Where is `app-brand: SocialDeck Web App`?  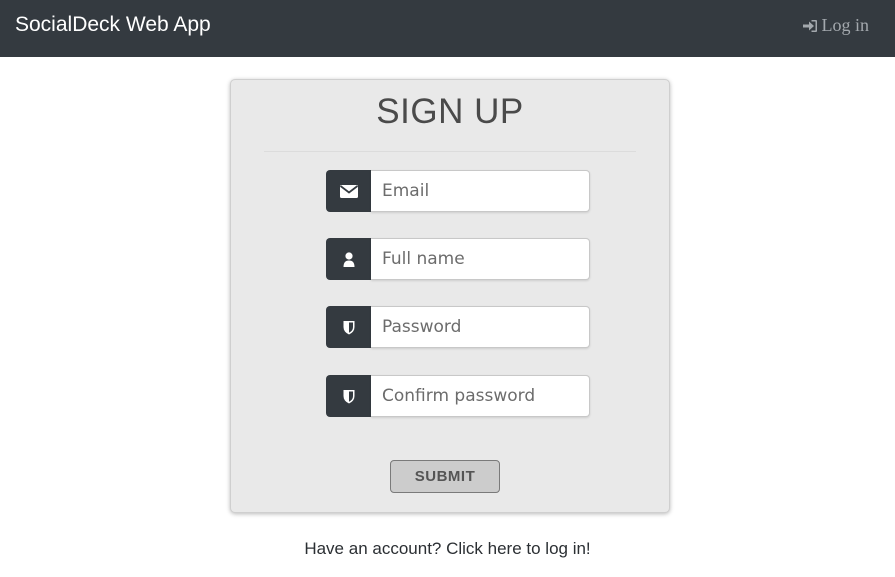 app-brand: SocialDeck Web App is located at coordinates (113, 25).